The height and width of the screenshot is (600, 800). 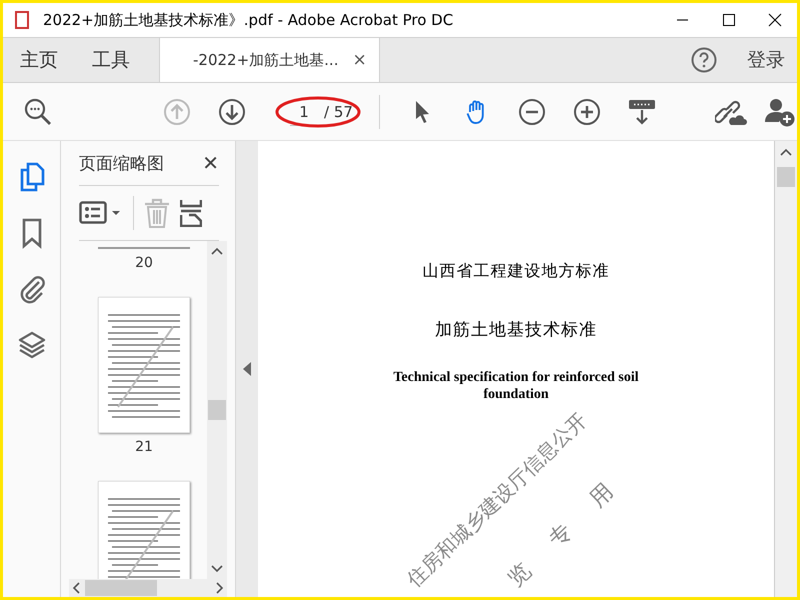 I want to click on layers-icon, so click(x=32, y=345).